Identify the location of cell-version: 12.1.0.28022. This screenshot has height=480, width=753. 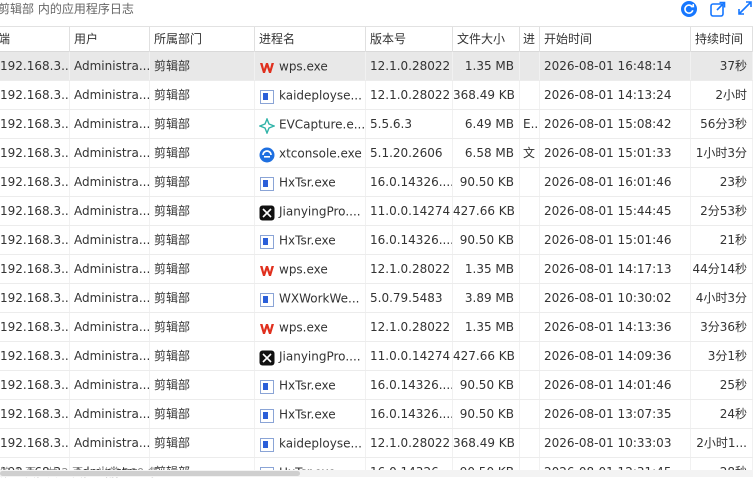
(409, 66).